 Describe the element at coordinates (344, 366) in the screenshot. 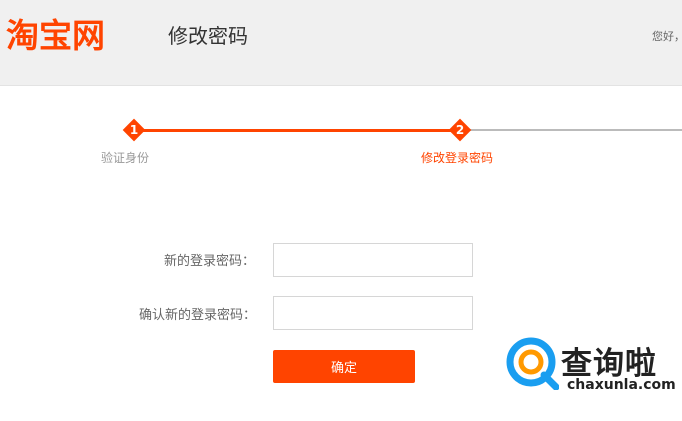

I see `confirm-button: 确定` at that location.